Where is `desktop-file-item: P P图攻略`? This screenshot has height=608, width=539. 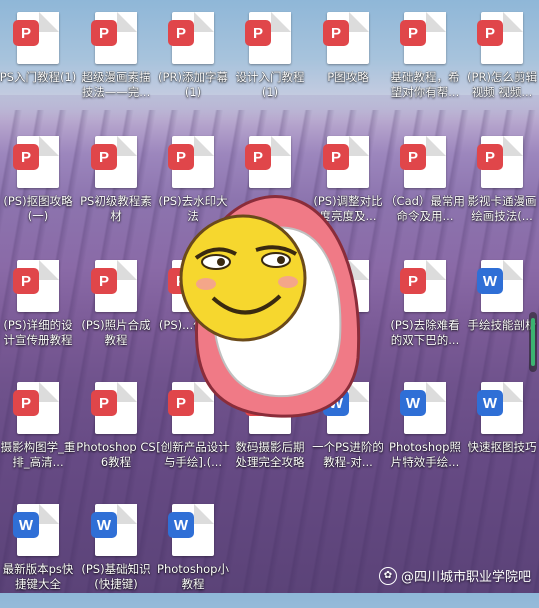 desktop-file-item: P P图攻略 is located at coordinates (348, 60).